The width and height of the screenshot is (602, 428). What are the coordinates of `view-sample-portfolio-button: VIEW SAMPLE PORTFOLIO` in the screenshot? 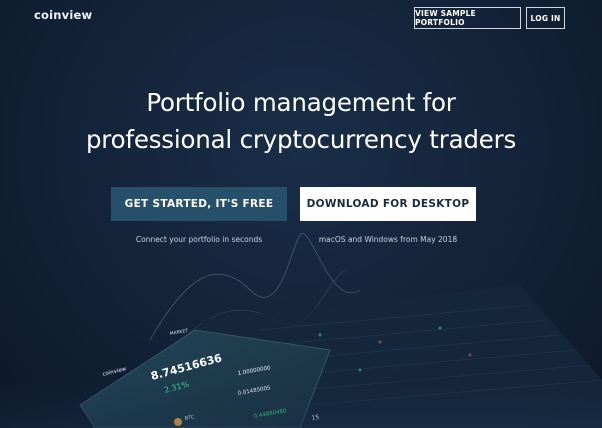 It's located at (467, 18).